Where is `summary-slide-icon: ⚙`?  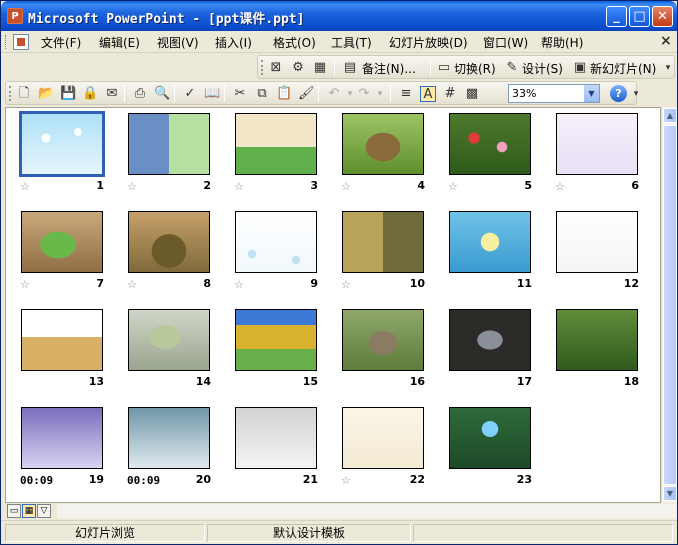
summary-slide-icon: ⚙ is located at coordinates (298, 68).